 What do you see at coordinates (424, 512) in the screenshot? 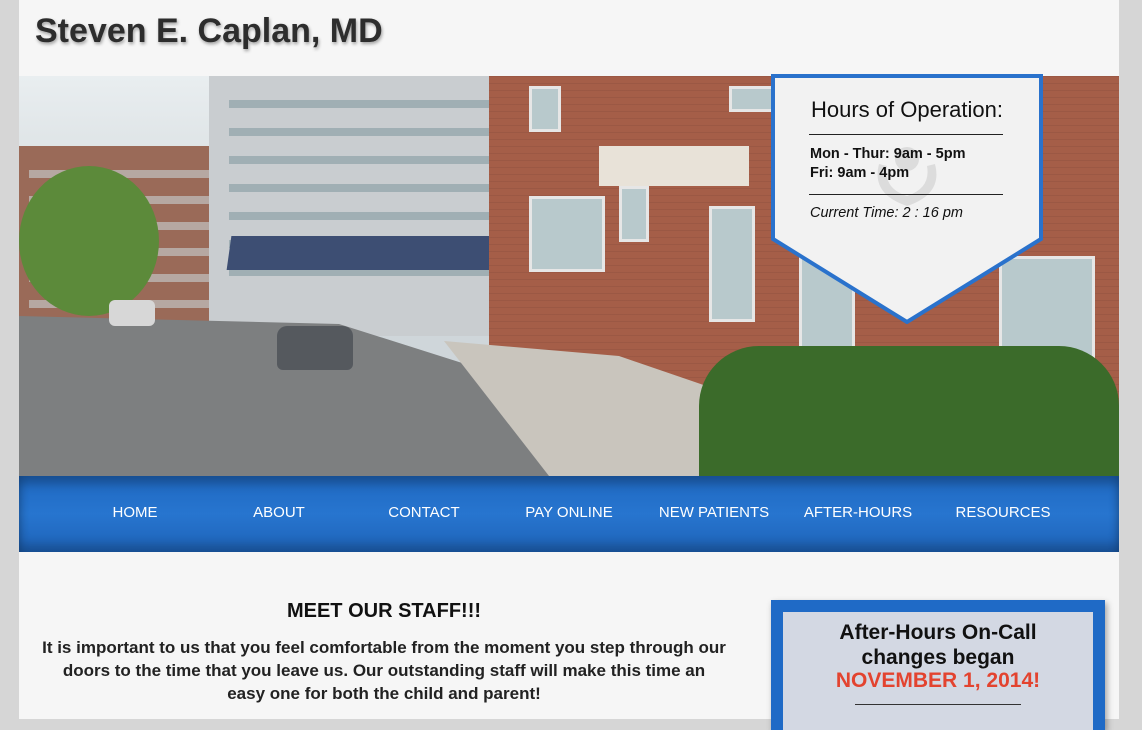
I see `nav-contact: CONTACT` at bounding box center [424, 512].